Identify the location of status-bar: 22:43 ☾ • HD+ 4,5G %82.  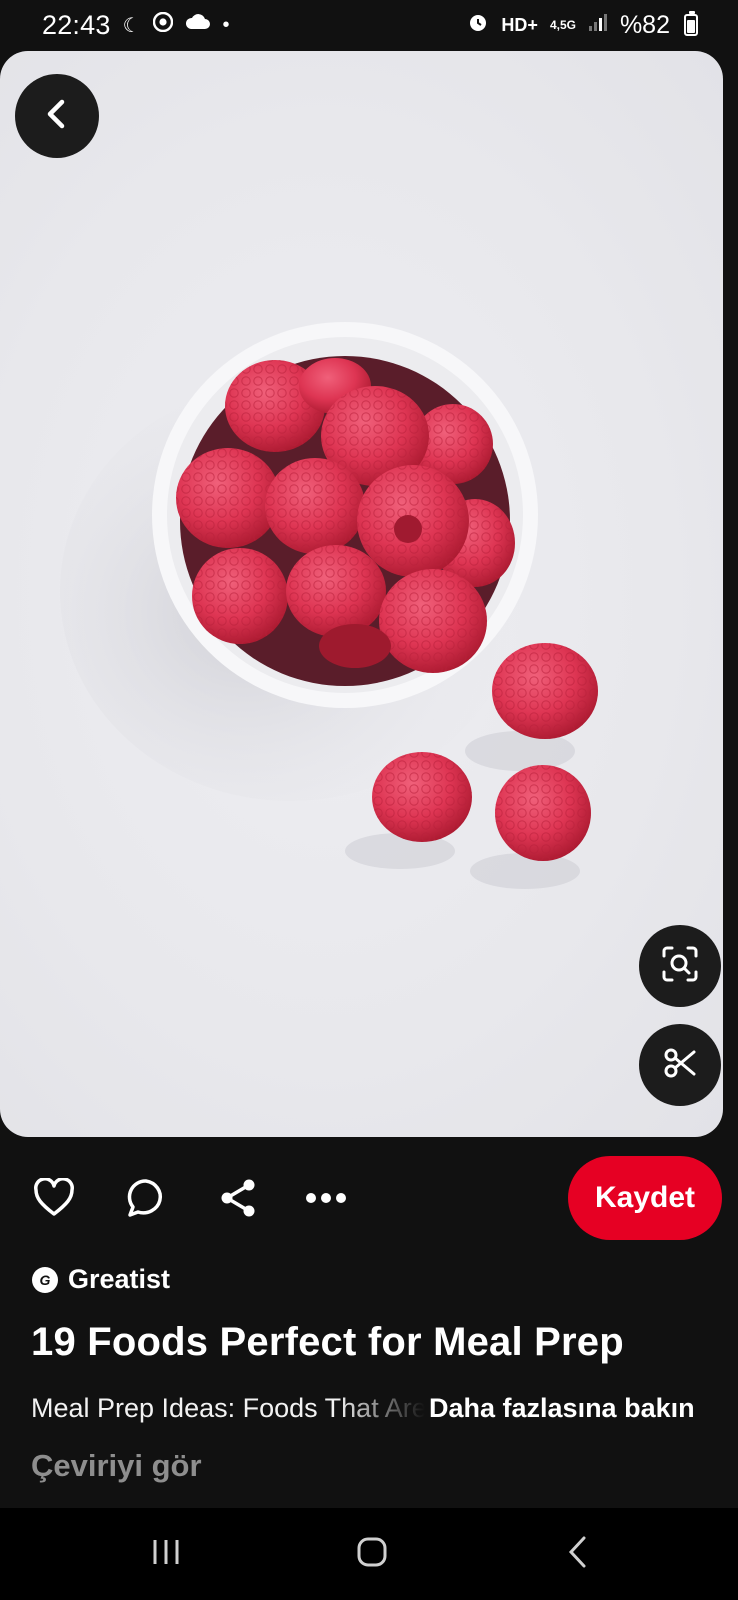
(369, 25).